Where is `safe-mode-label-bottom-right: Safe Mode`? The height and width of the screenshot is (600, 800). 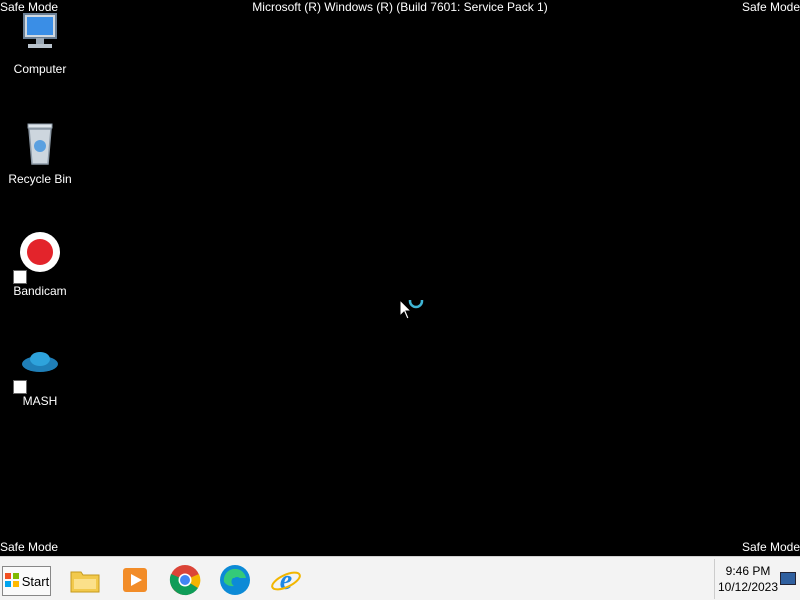
safe-mode-label-bottom-right: Safe Mode is located at coordinates (770, 547).